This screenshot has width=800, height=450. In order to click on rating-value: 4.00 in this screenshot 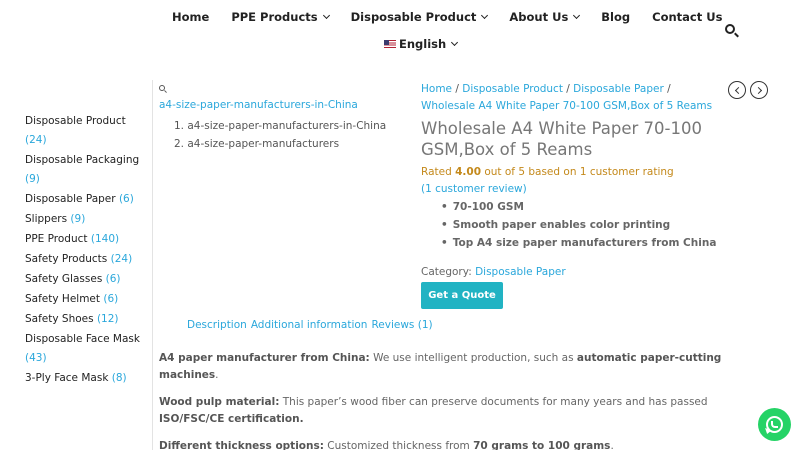, I will do `click(468, 172)`.